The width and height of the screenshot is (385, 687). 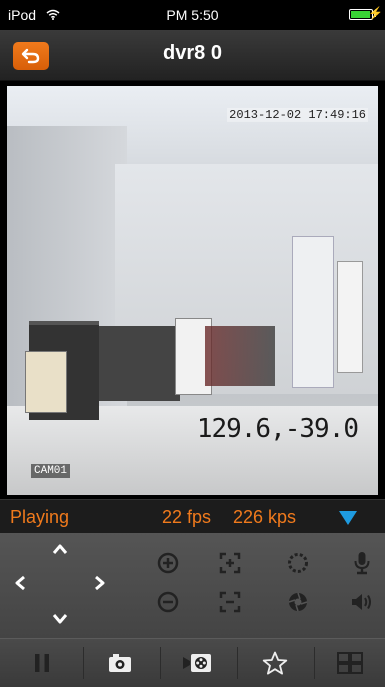 I want to click on microphone-icon, so click(x=362, y=563).